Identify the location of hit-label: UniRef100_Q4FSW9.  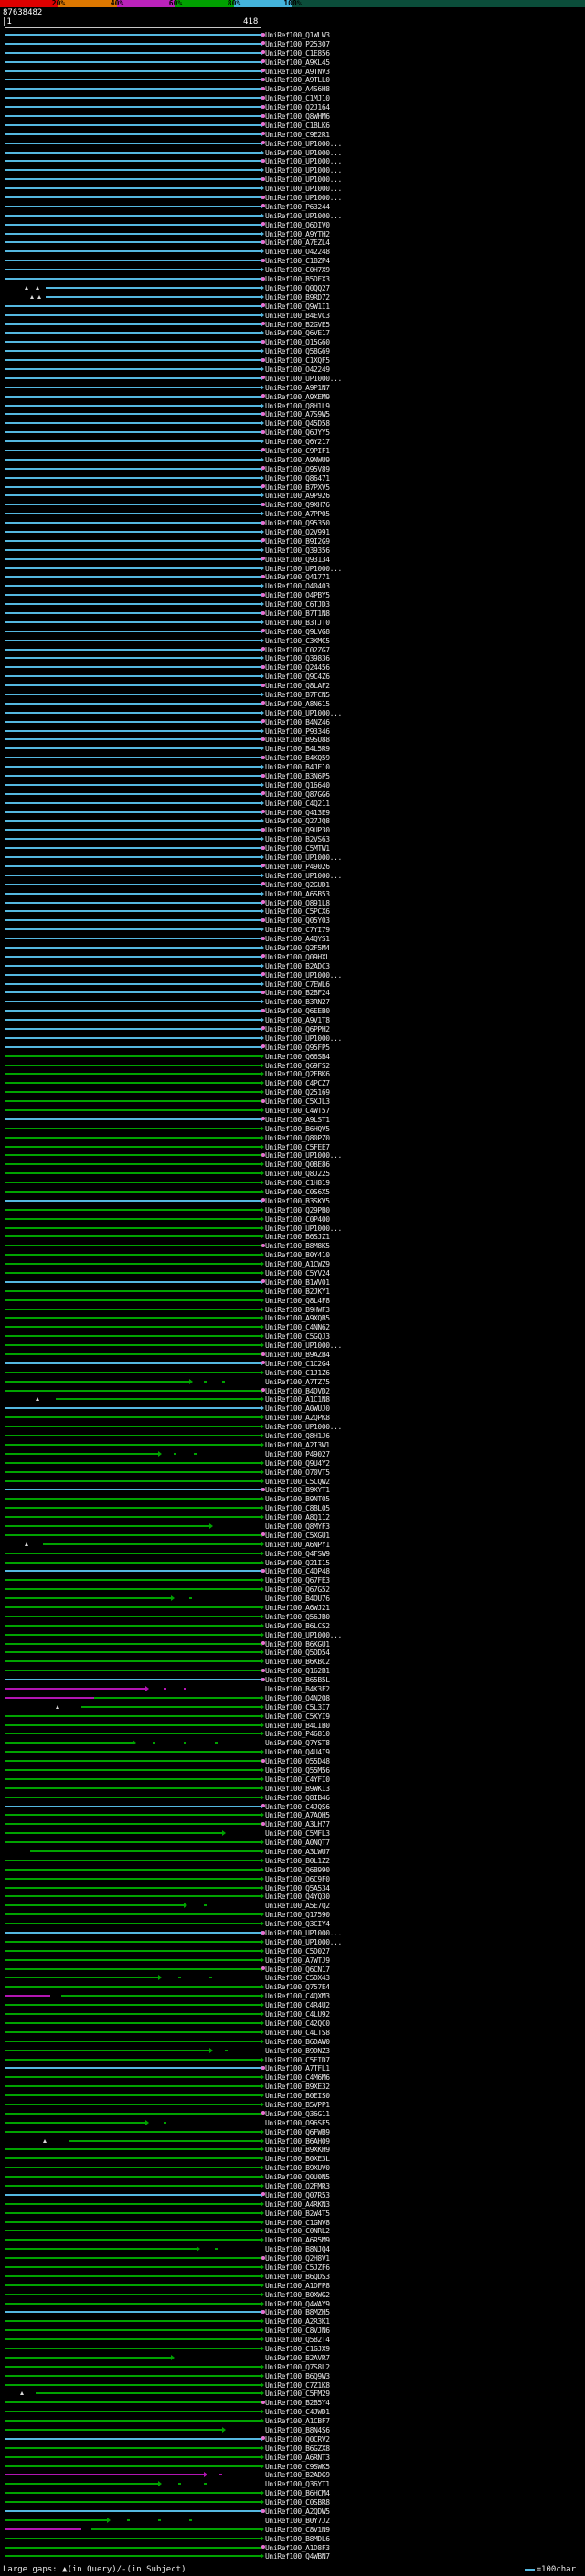
(298, 1554).